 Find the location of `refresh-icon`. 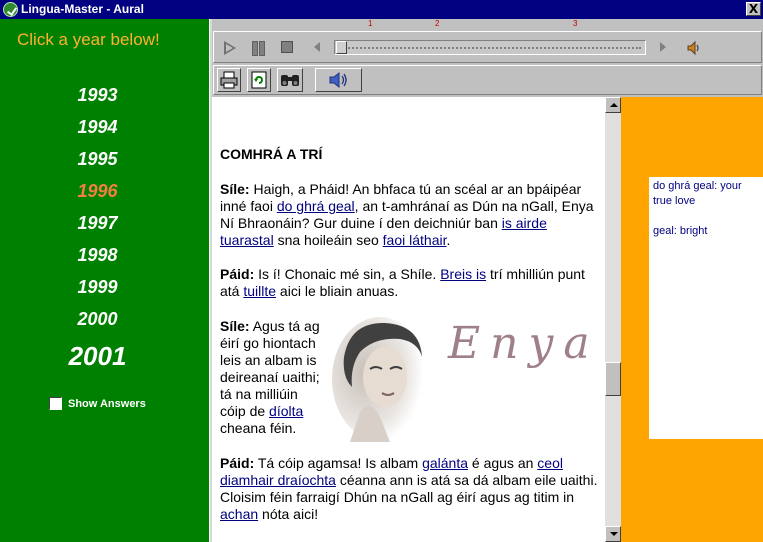

refresh-icon is located at coordinates (259, 80).